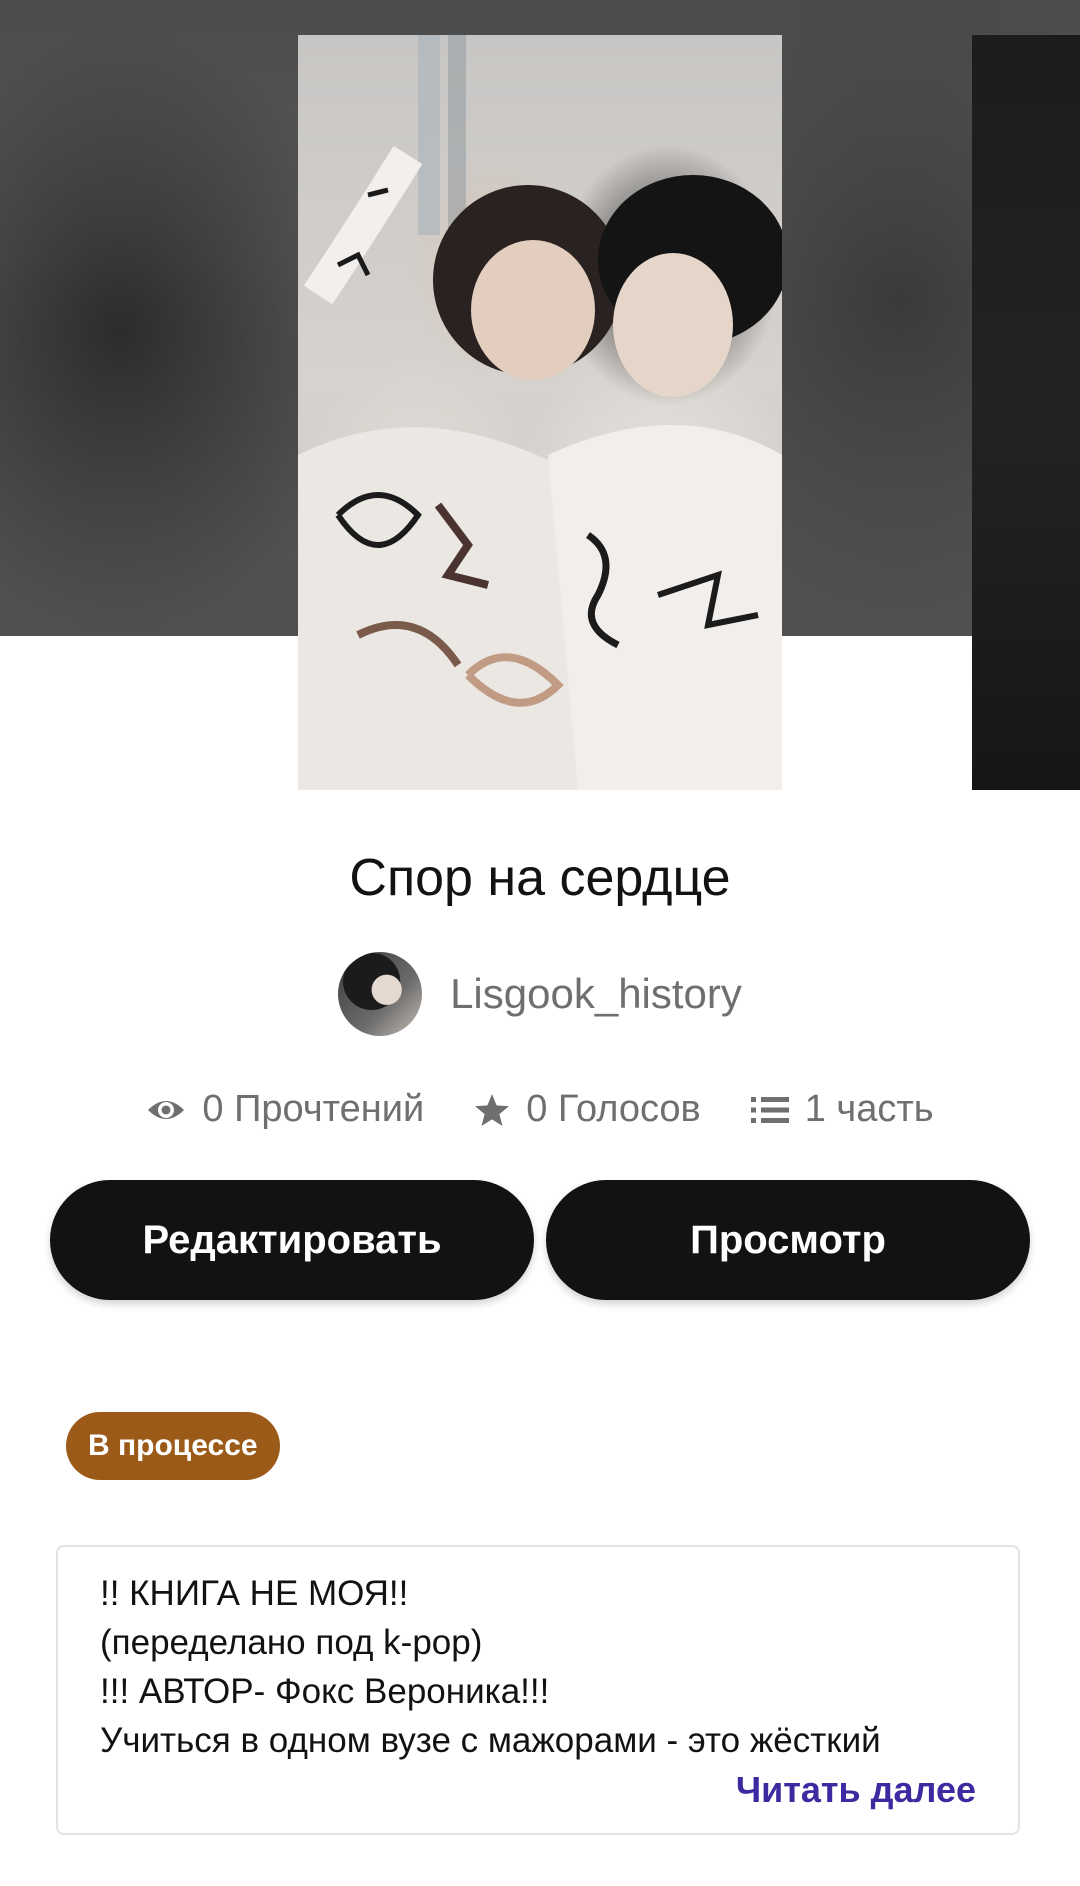 This screenshot has height=1886, width=1080. Describe the element at coordinates (313, 1109) in the screenshot. I see `reads-count: 0 Прочтений` at that location.